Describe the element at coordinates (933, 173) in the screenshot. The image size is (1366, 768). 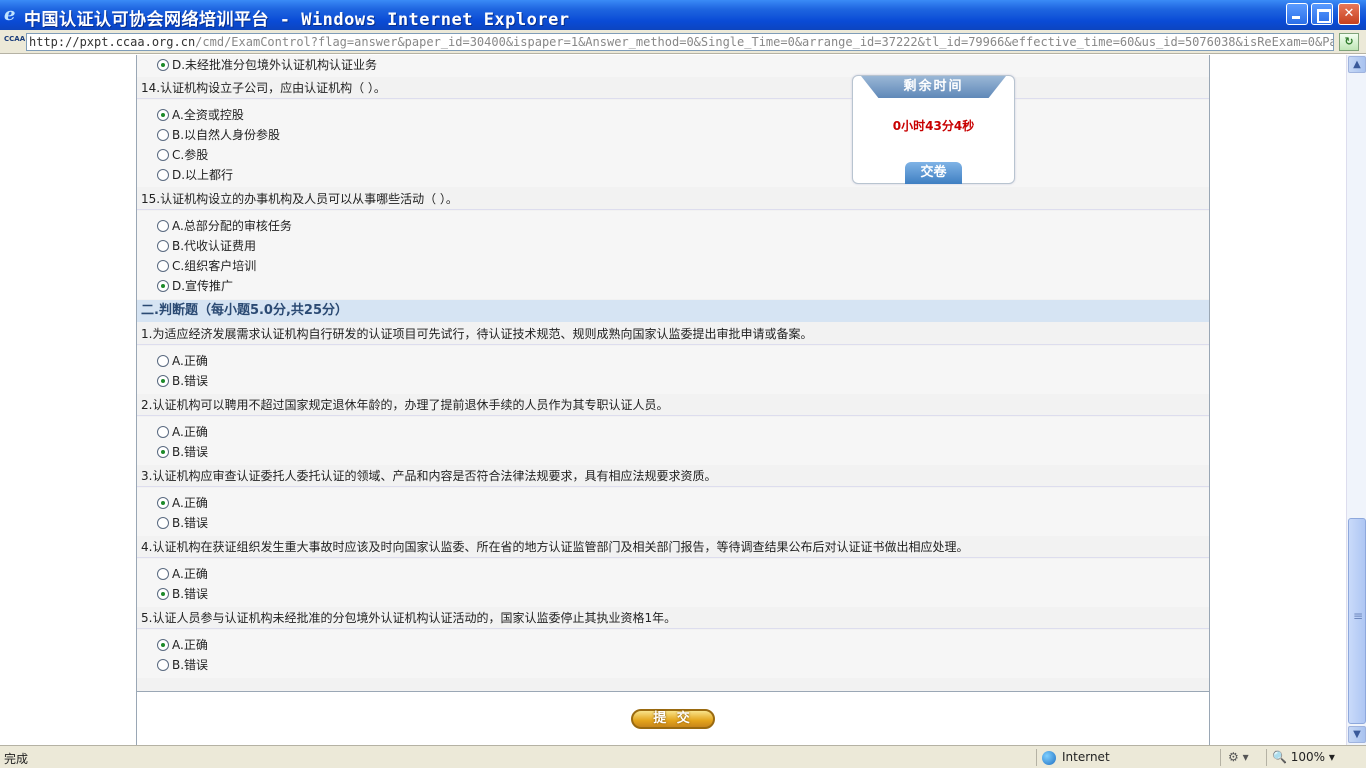
I see `hand-in-button: 交卷` at that location.